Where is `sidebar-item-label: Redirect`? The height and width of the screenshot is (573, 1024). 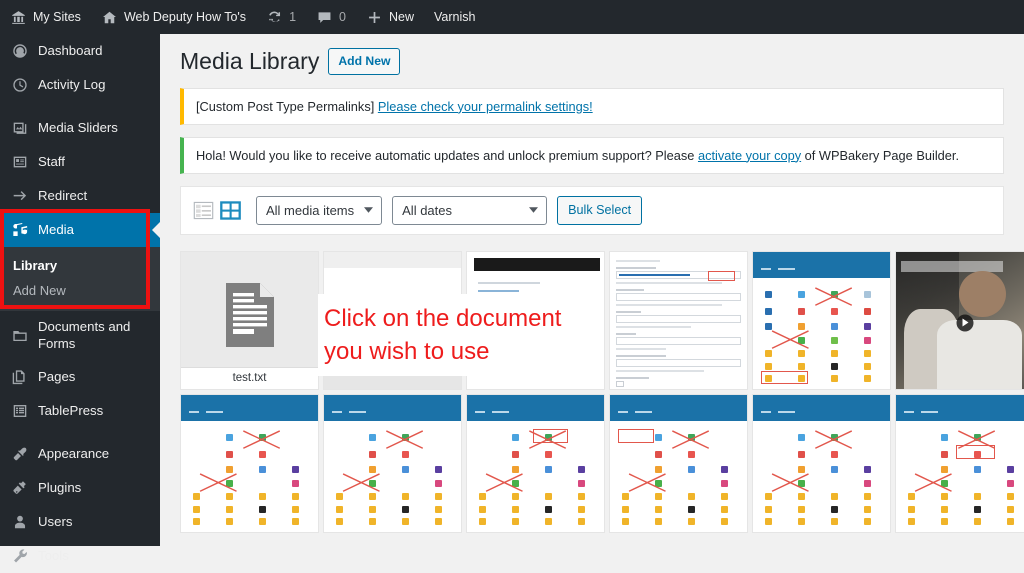
sidebar-item-label: Redirect is located at coordinates (63, 195).